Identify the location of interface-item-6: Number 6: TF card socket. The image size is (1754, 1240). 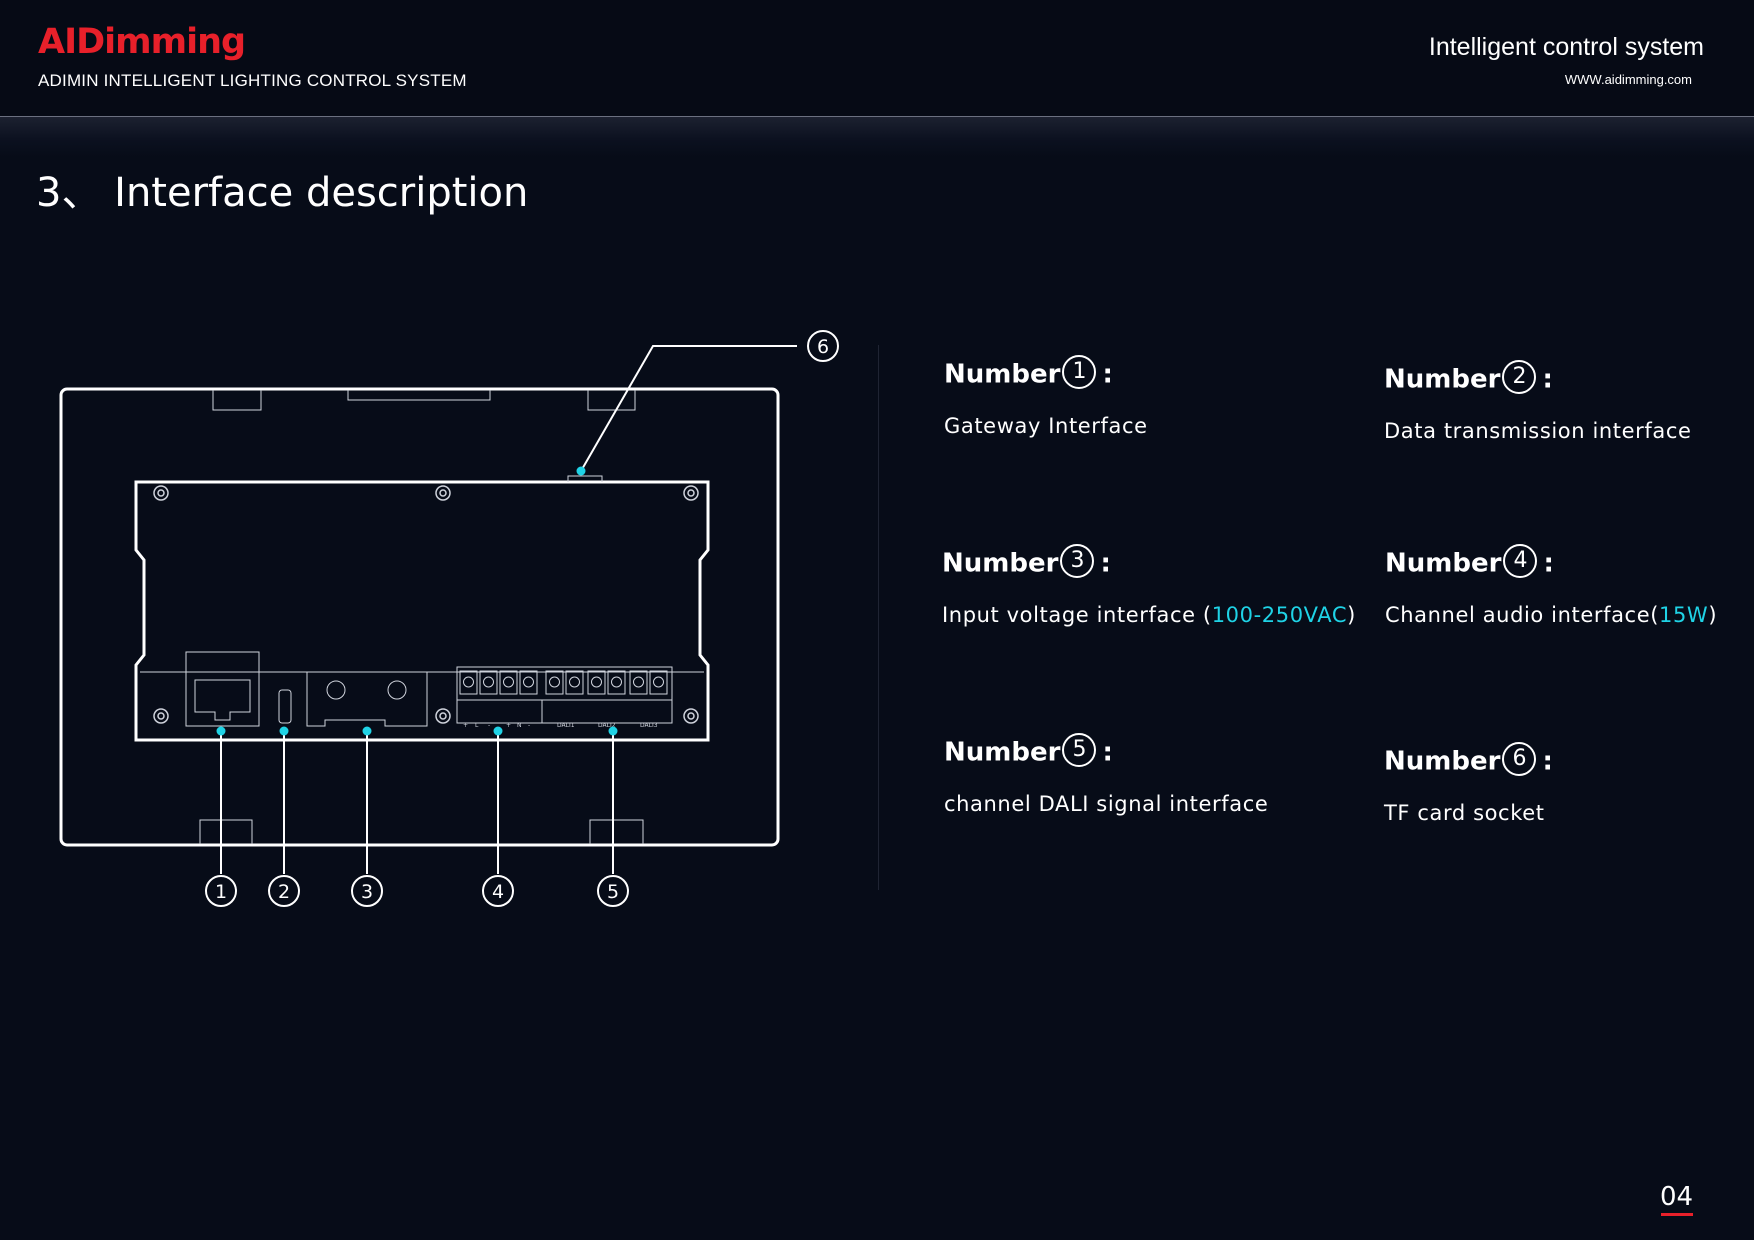
(1468, 783).